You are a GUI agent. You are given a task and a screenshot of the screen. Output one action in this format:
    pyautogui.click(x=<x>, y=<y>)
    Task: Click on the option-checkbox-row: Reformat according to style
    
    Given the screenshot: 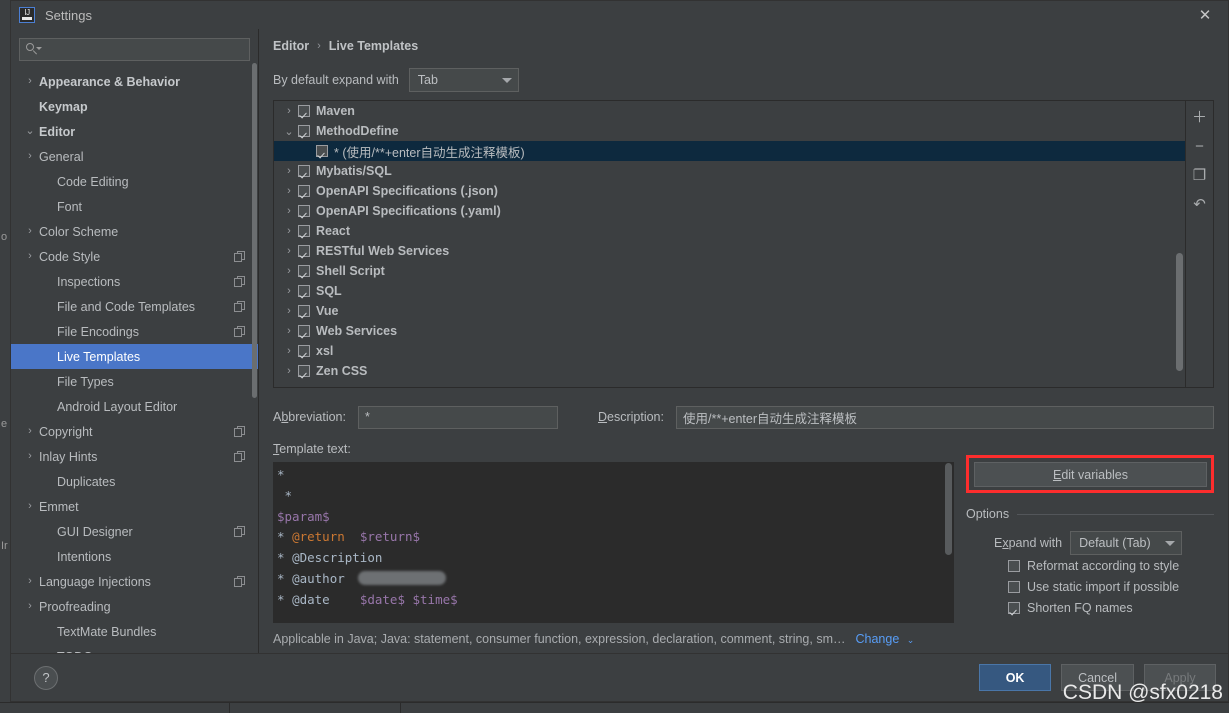 What is the action you would take?
    pyautogui.click(x=1111, y=565)
    